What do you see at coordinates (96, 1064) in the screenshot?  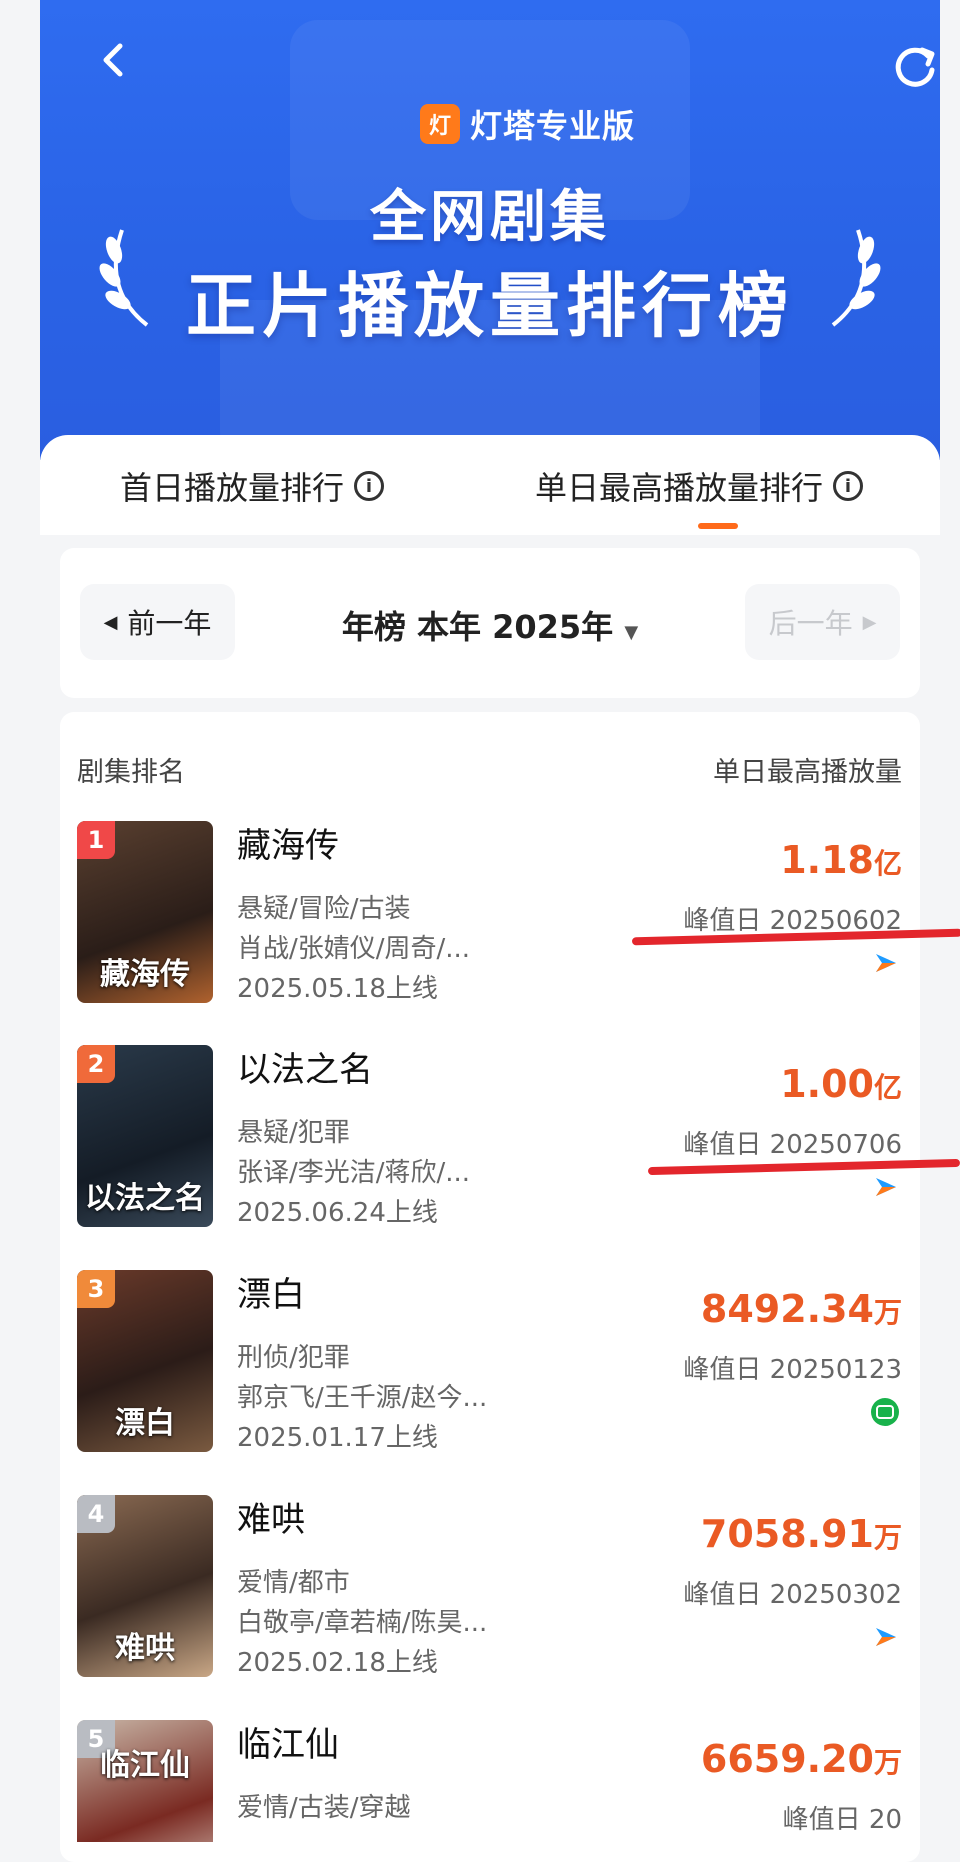 I see `rank-badge: 2` at bounding box center [96, 1064].